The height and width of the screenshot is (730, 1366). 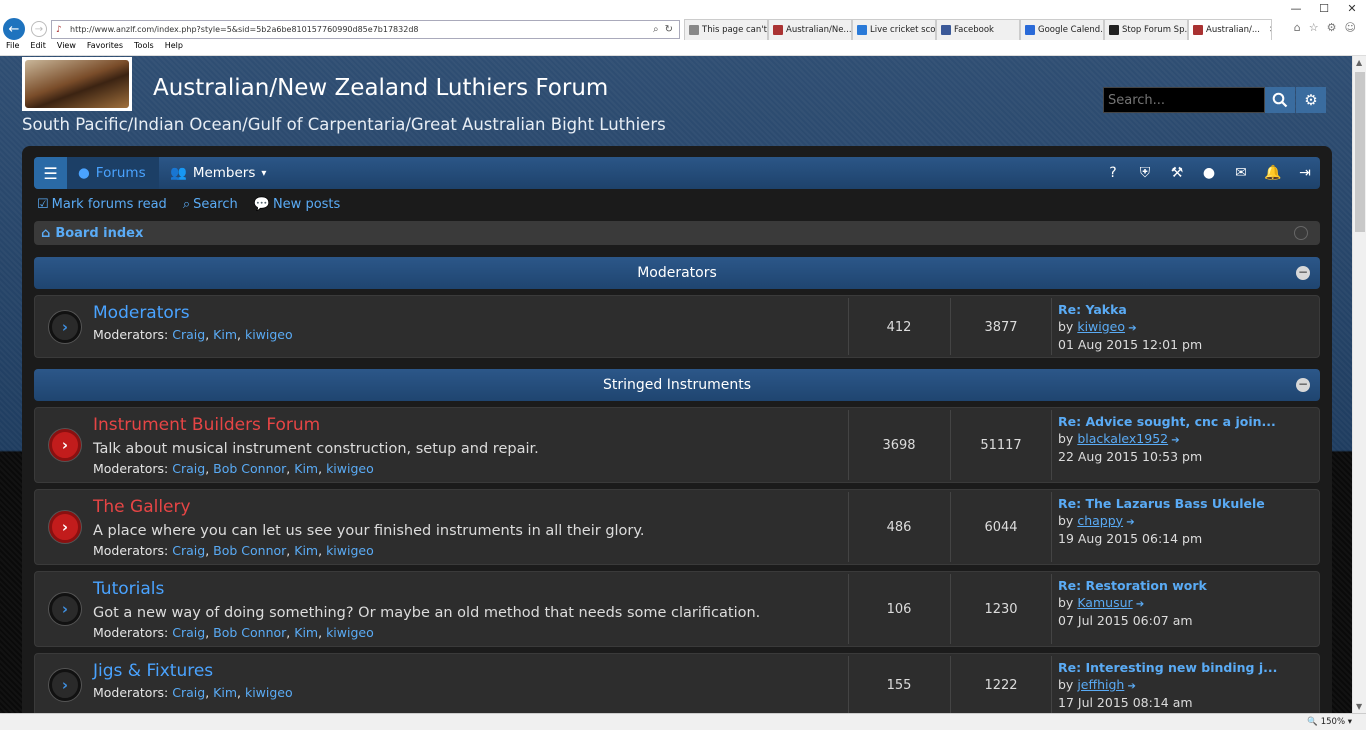 What do you see at coordinates (1145, 173) in the screenshot?
I see `shield-icon: ⛨` at bounding box center [1145, 173].